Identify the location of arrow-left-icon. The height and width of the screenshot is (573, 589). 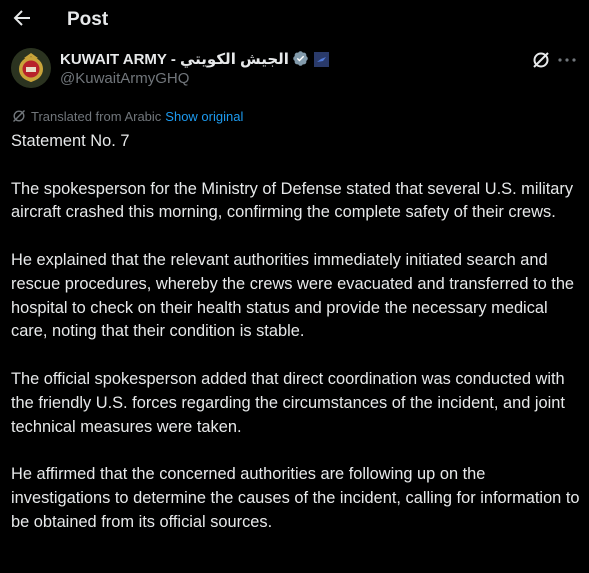
(21, 18).